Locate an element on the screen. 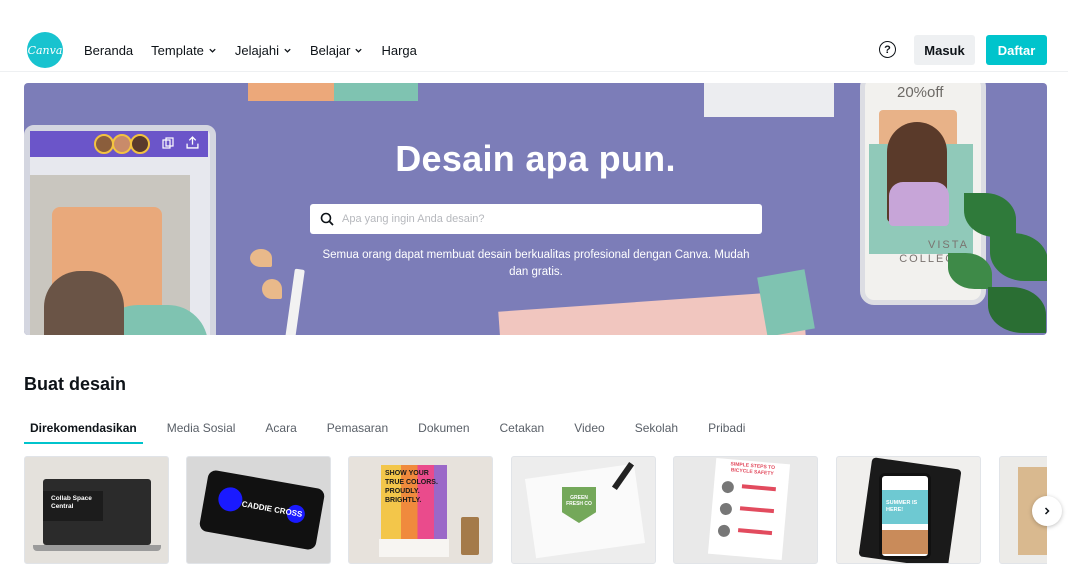 This screenshot has width=1068, height=566. search-input is located at coordinates (542, 219).